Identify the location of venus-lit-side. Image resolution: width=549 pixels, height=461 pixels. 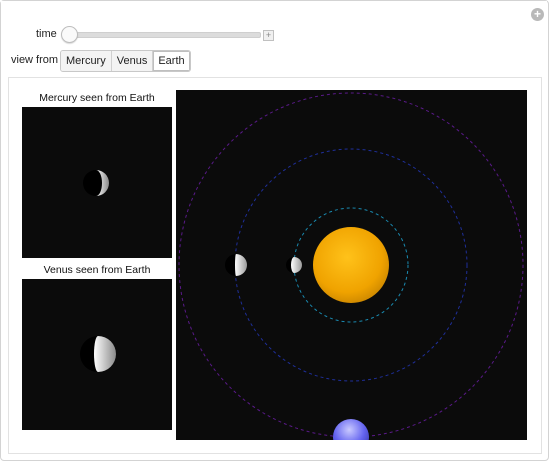
(105, 354).